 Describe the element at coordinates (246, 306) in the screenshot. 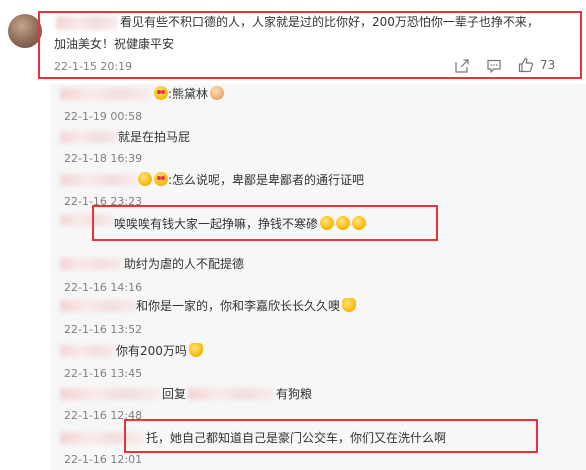

I see `reply-6-text: 和你是一家的，你和李嘉欣长长久久噢` at that location.